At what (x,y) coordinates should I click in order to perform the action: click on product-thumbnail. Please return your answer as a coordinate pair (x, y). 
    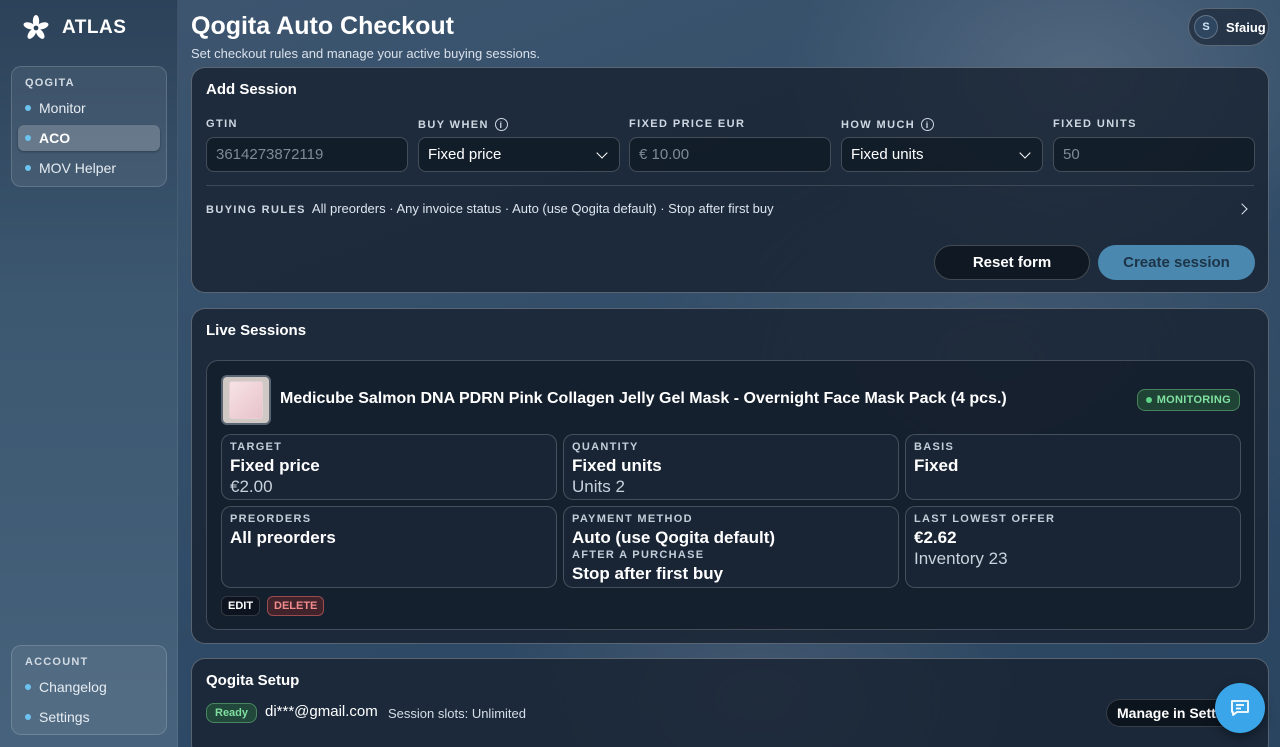
    Looking at the image, I should click on (246, 400).